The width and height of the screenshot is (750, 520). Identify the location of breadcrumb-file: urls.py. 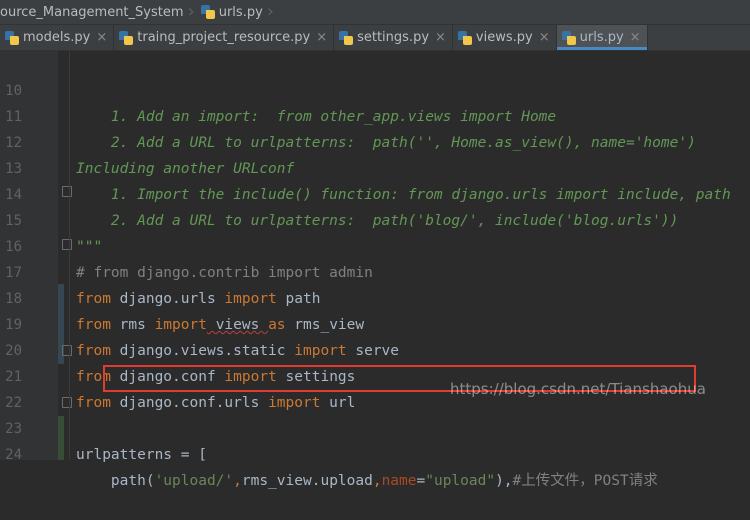
(231, 12).